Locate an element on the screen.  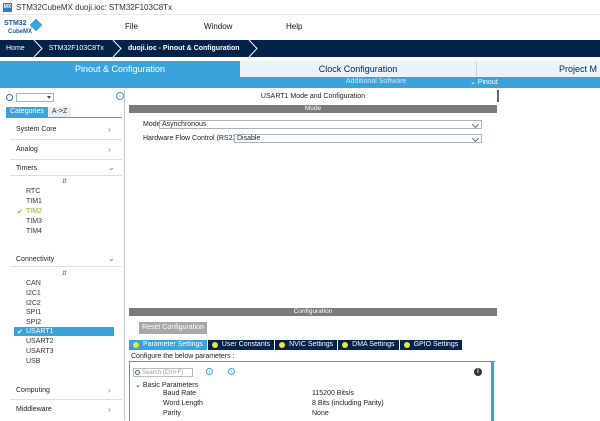
search-row is located at coordinates (30, 97).